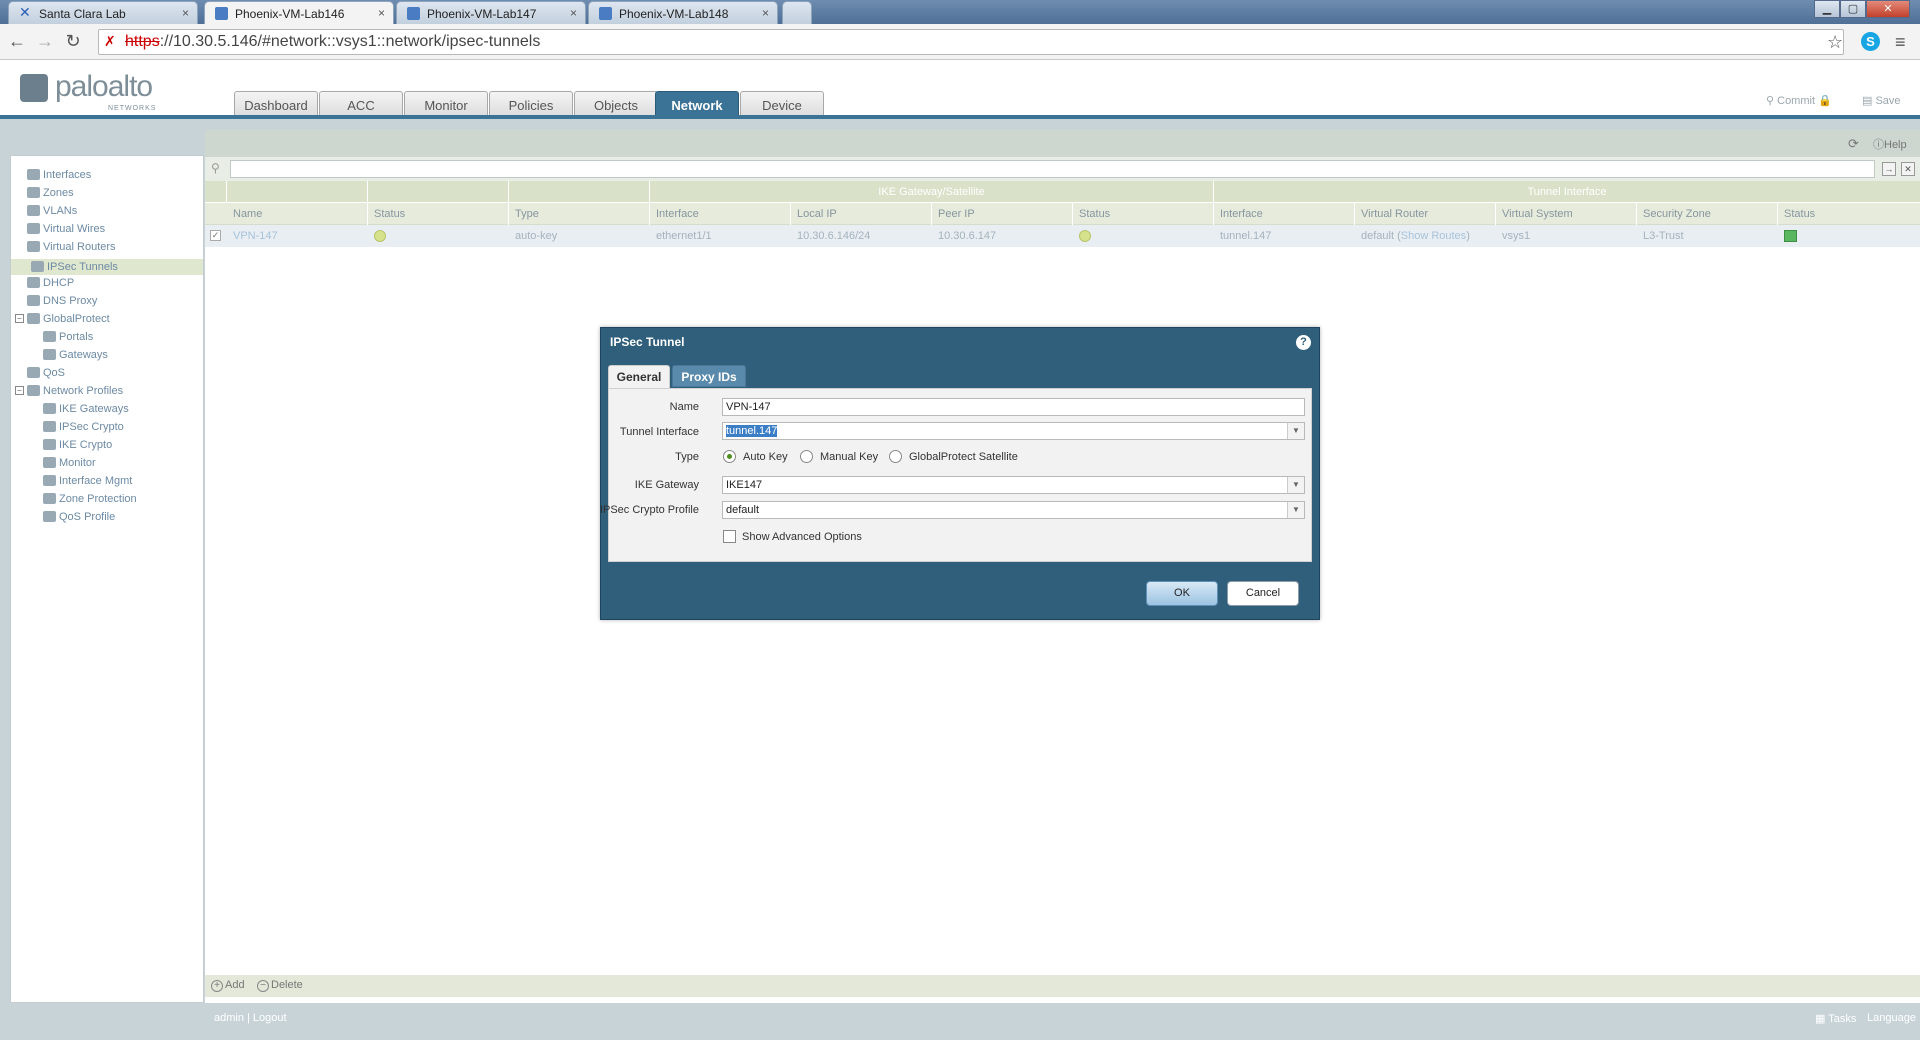 This screenshot has height=1040, width=1920. I want to click on column-status: Status, so click(438, 214).